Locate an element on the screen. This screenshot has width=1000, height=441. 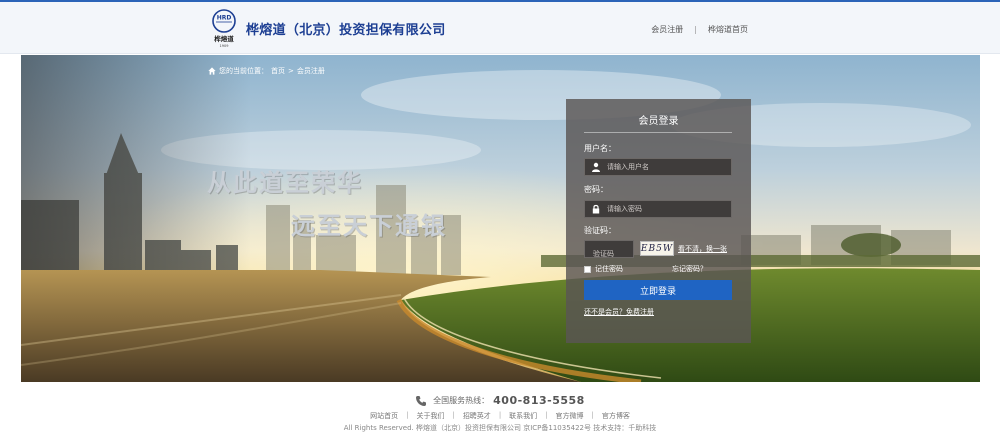
footer-nav: 网站首页 | 关于我们 | 招聘英才 | 联系我们 | 官方微博 | 官方博客 is located at coordinates (500, 416).